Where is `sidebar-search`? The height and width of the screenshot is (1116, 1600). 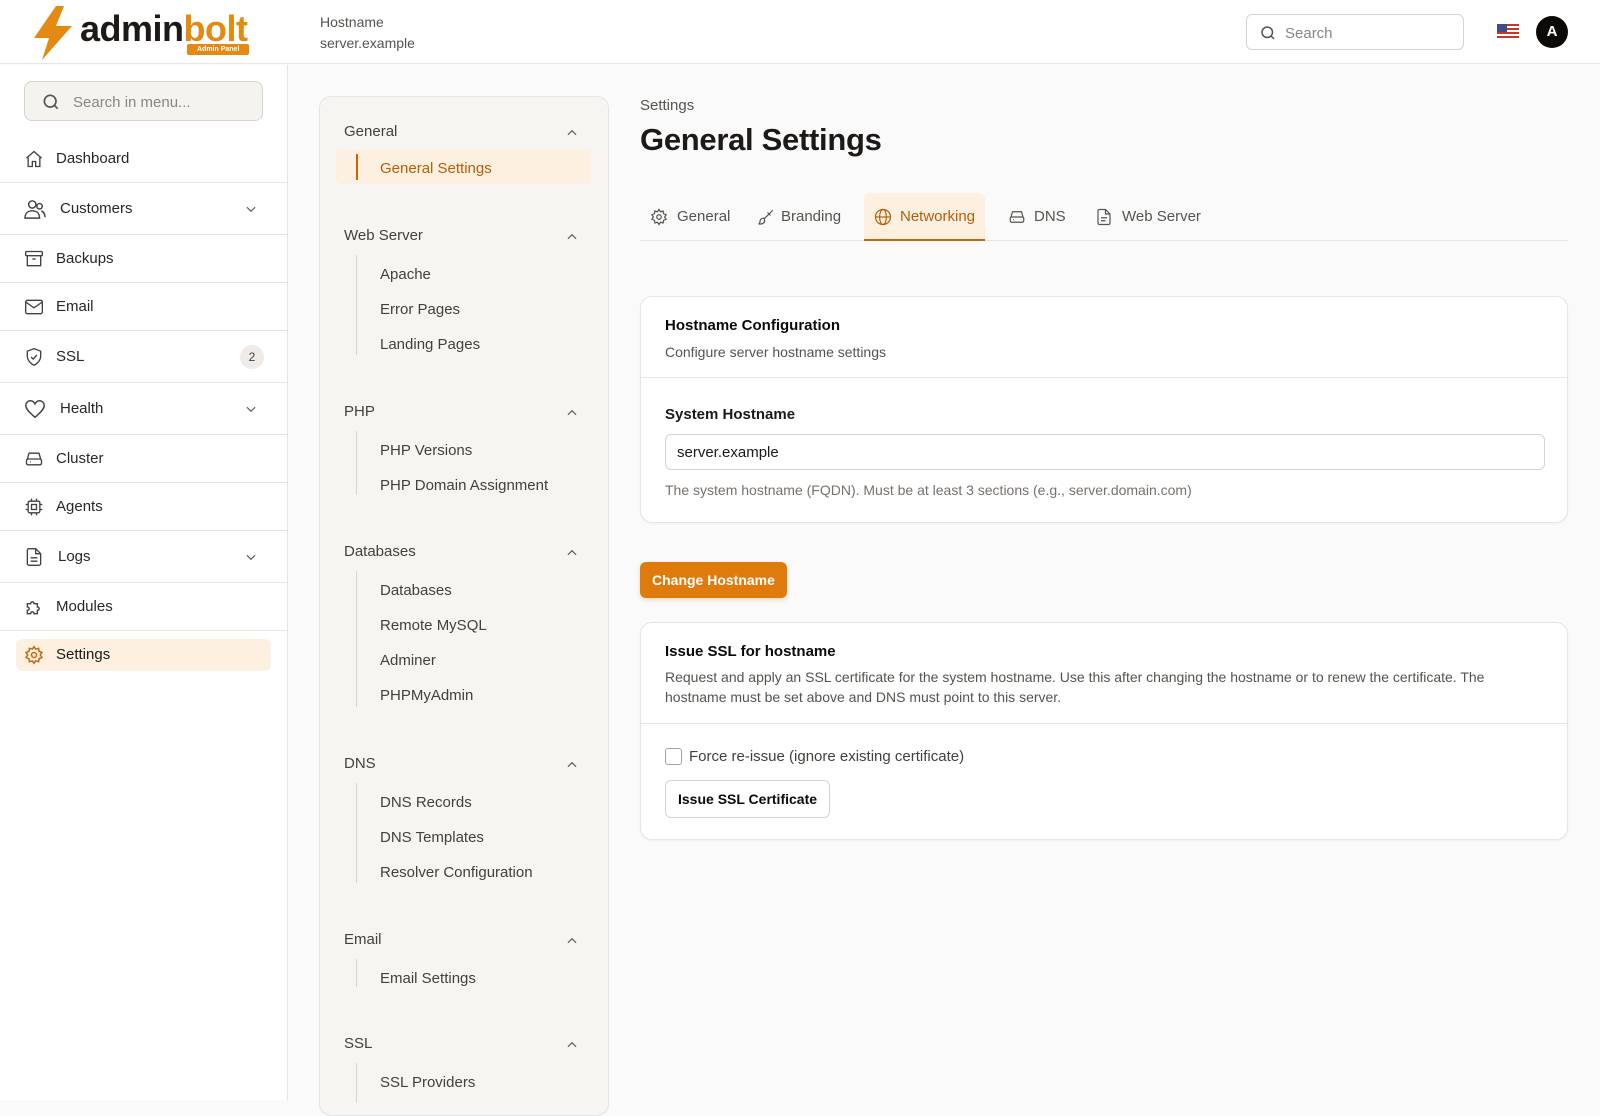 sidebar-search is located at coordinates (143, 101).